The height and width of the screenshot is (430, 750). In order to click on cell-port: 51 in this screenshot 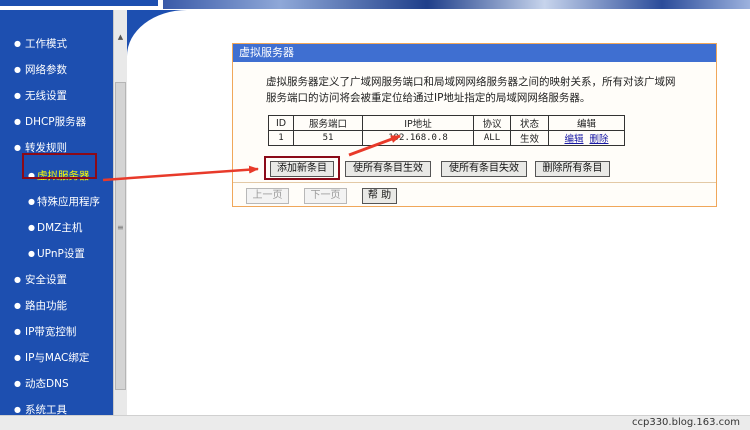, I will do `click(328, 138)`.